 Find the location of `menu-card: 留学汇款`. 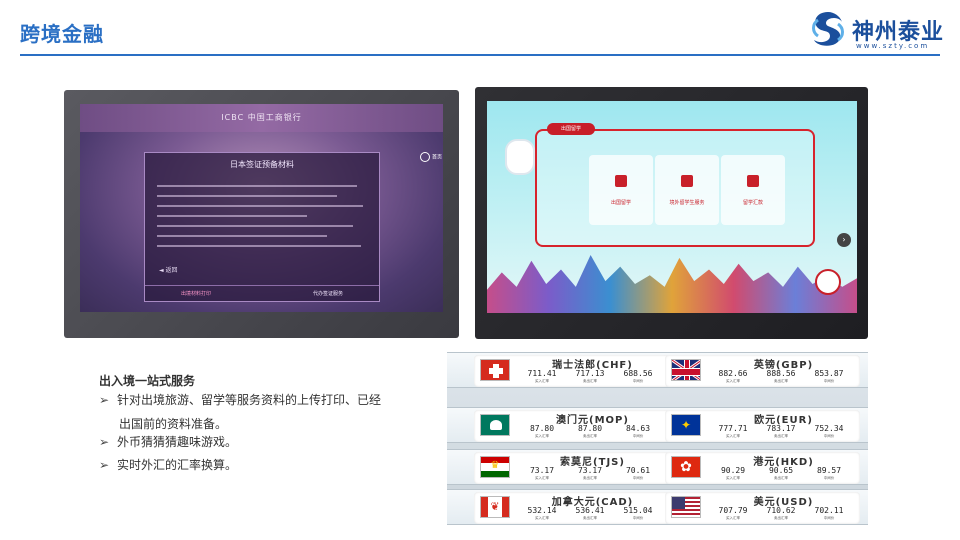

menu-card: 留学汇款 is located at coordinates (753, 190).